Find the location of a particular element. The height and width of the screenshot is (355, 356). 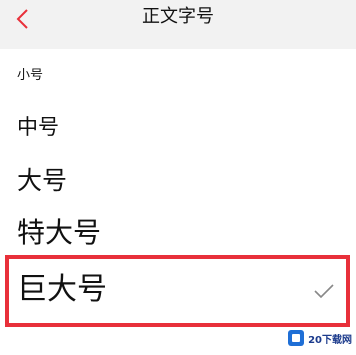

option-label: 中号 is located at coordinates (38, 127).